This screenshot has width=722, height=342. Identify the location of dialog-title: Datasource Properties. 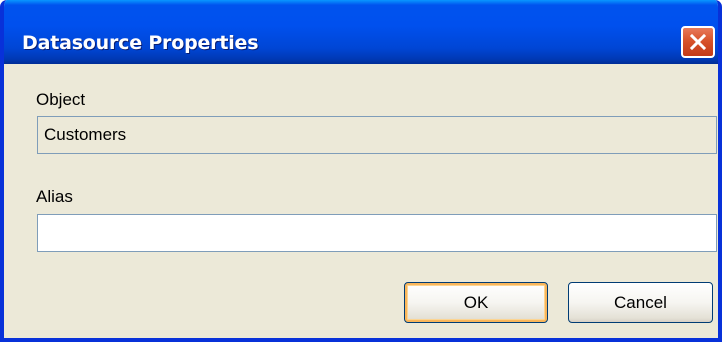
(140, 43).